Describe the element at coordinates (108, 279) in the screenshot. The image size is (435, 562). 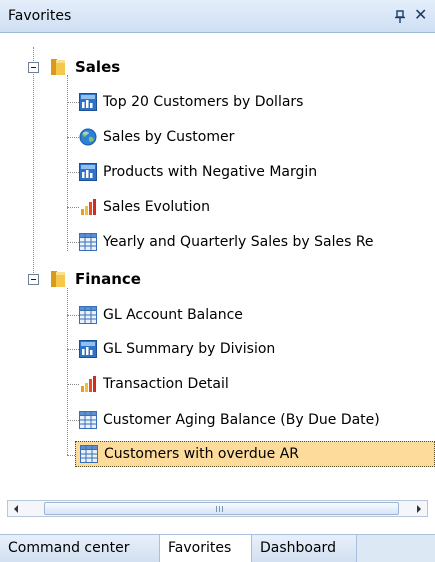
I see `folder-label: Finance` at that location.